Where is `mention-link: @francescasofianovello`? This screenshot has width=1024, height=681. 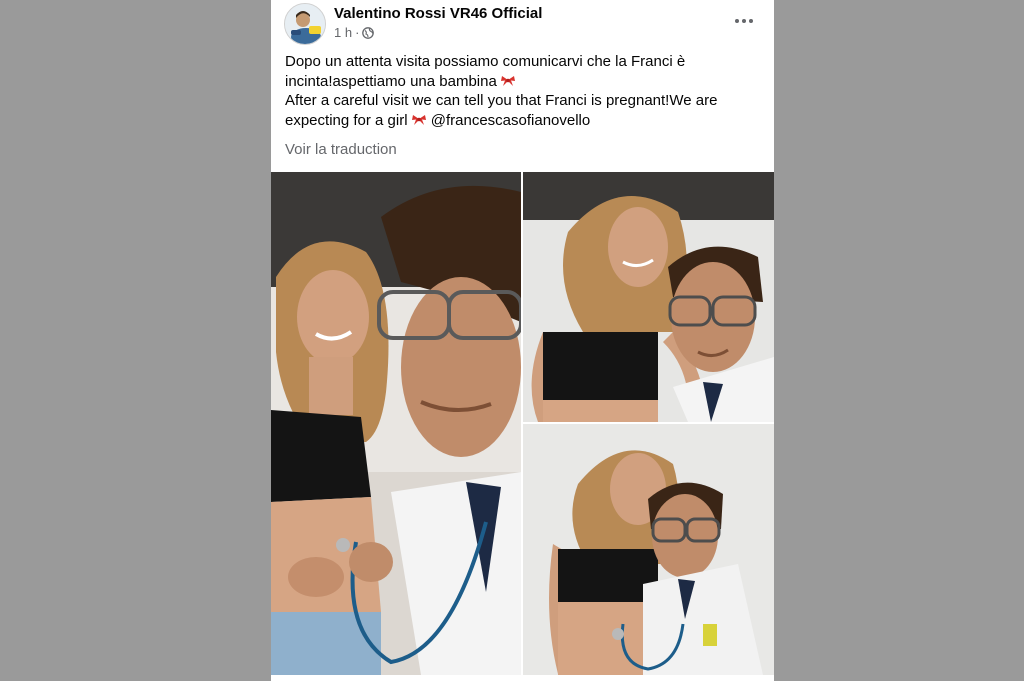 mention-link: @francescasofianovello is located at coordinates (510, 120).